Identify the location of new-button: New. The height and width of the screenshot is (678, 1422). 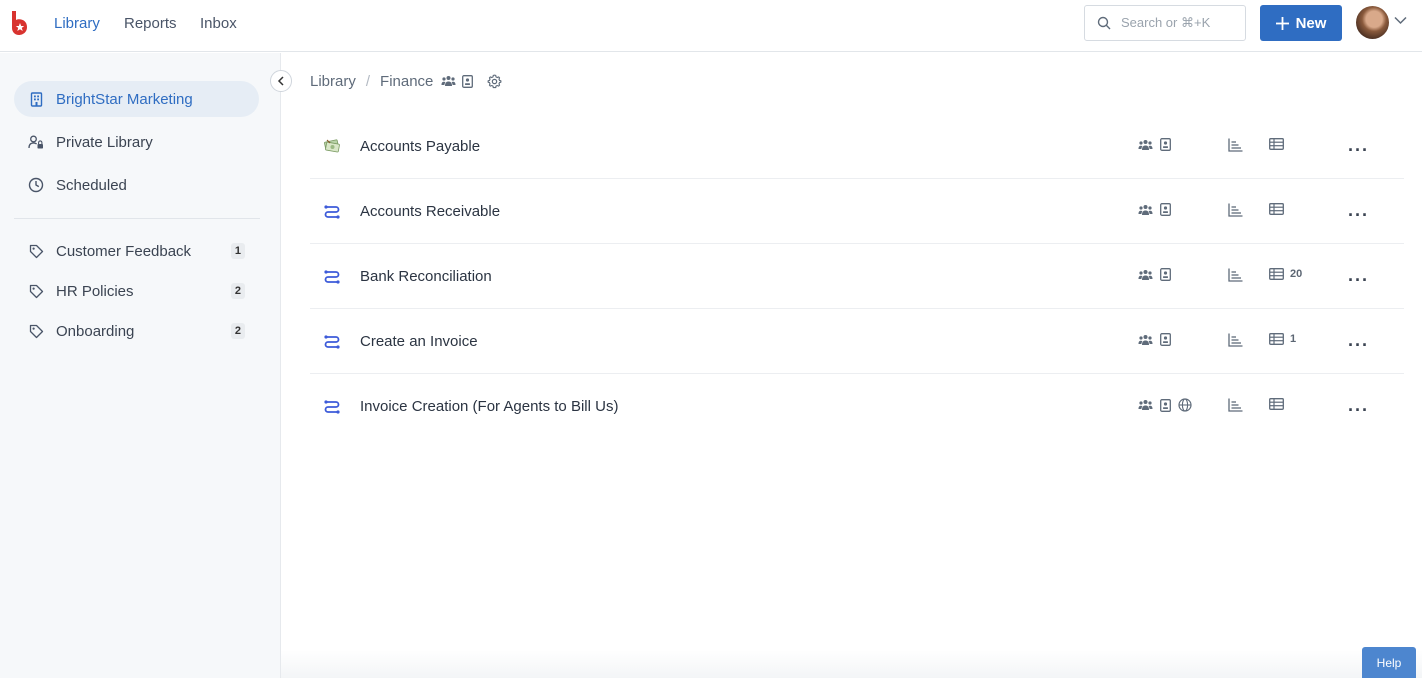
(1301, 23).